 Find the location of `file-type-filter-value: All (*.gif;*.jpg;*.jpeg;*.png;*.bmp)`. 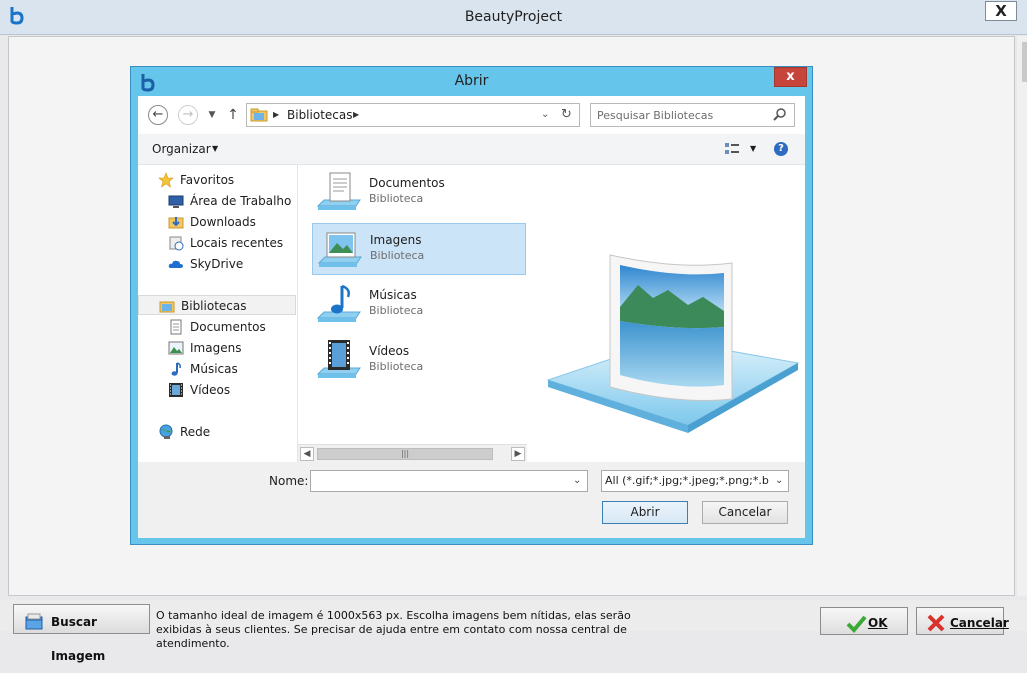

file-type-filter-value: All (*.gif;*.jpg;*.jpeg;*.png;*.bmp) is located at coordinates (687, 480).